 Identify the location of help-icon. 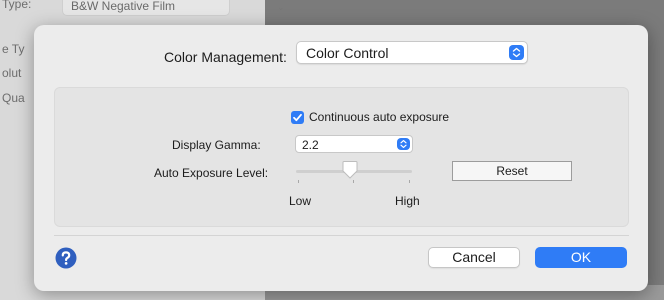
(66, 258).